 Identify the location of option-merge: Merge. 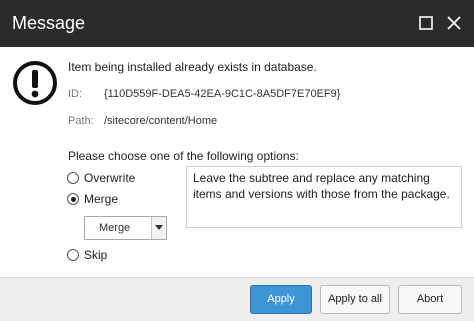
(92, 199).